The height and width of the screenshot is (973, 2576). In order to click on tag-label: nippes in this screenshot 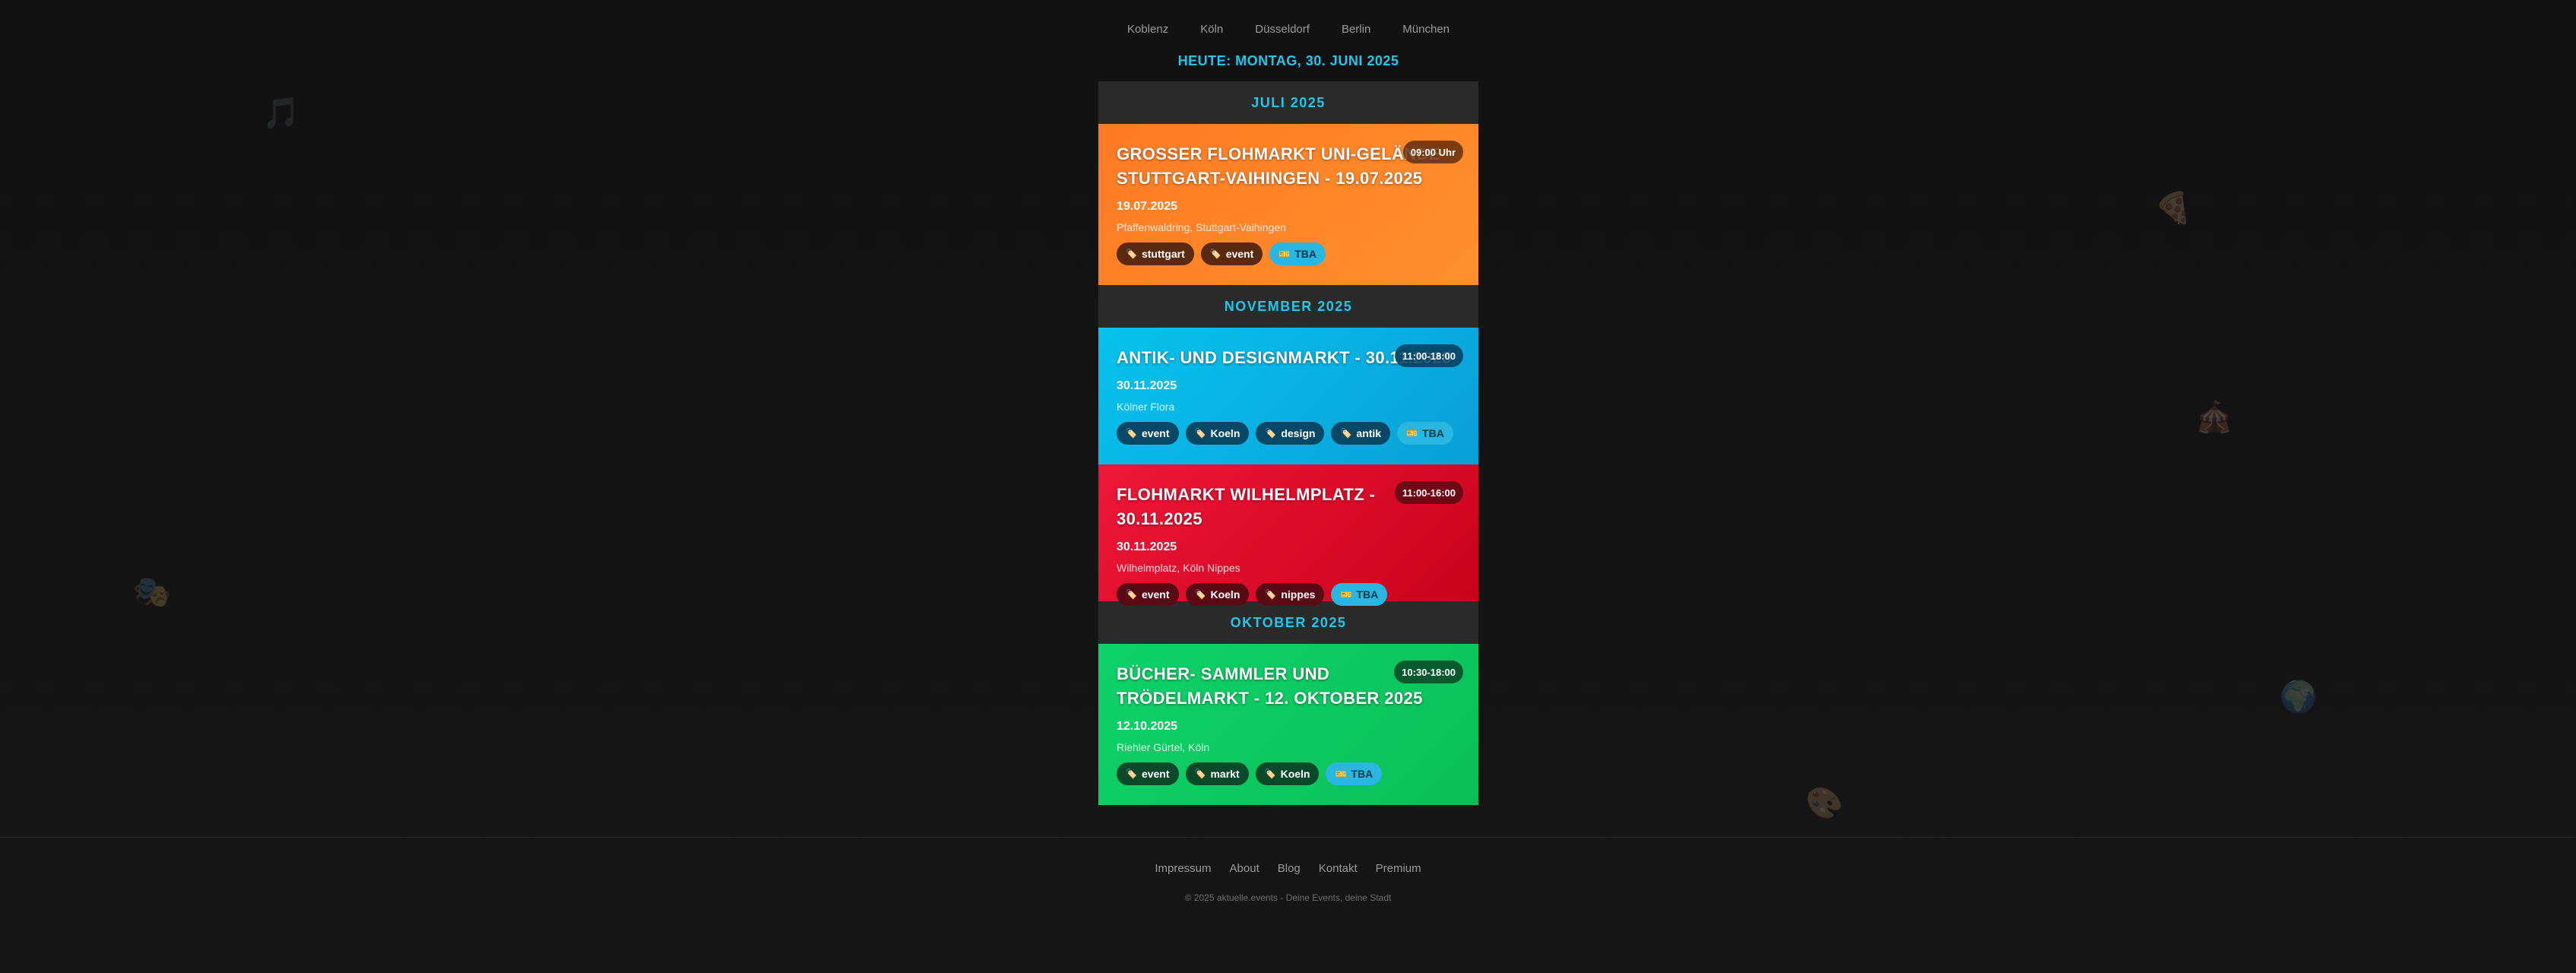, I will do `click(1298, 594)`.